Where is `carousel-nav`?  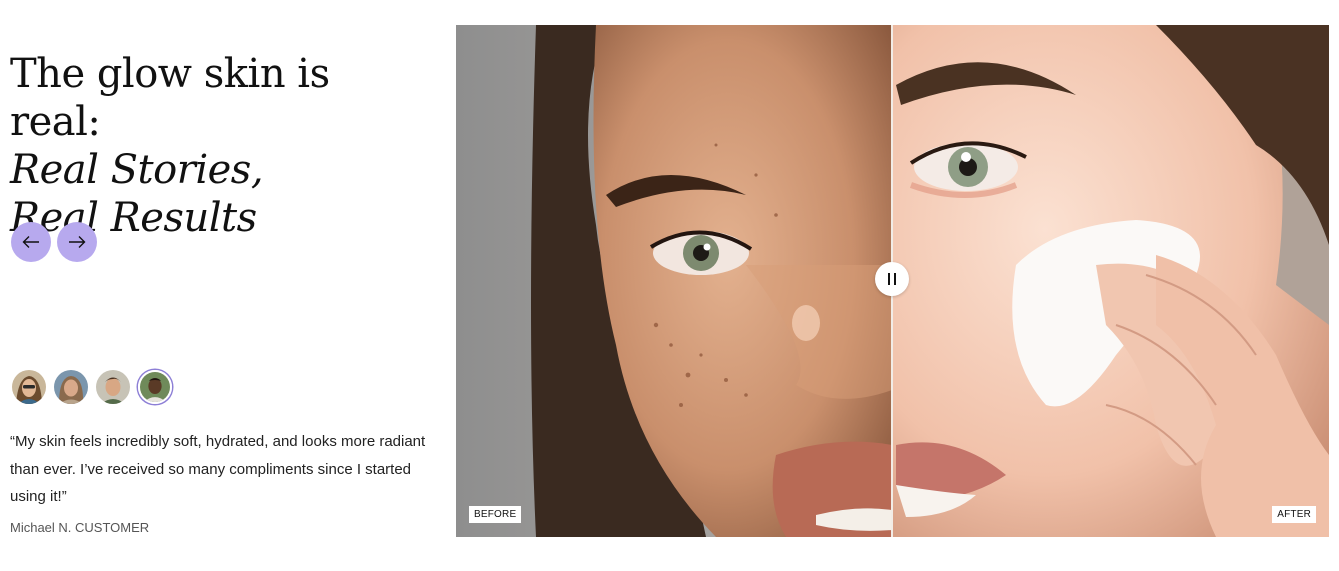 carousel-nav is located at coordinates (54, 242).